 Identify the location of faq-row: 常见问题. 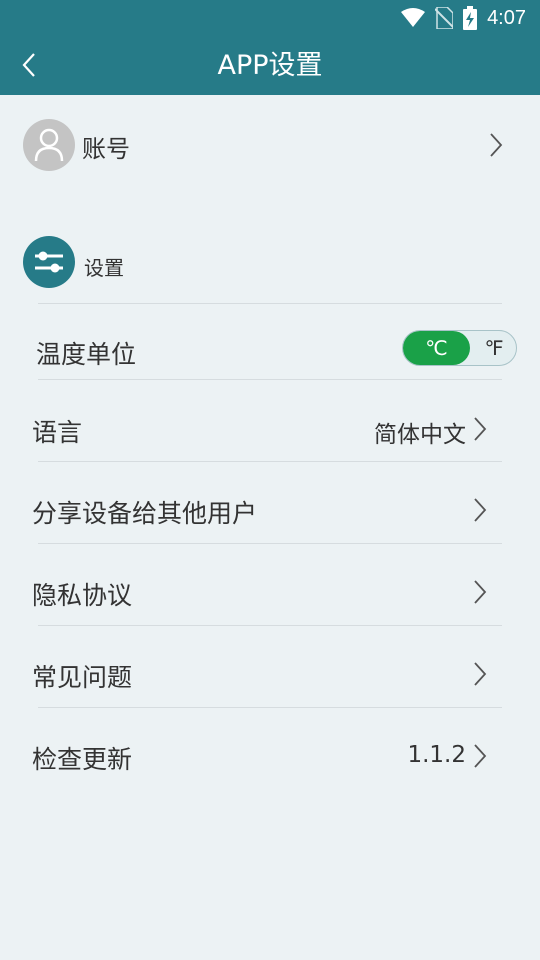
(270, 674).